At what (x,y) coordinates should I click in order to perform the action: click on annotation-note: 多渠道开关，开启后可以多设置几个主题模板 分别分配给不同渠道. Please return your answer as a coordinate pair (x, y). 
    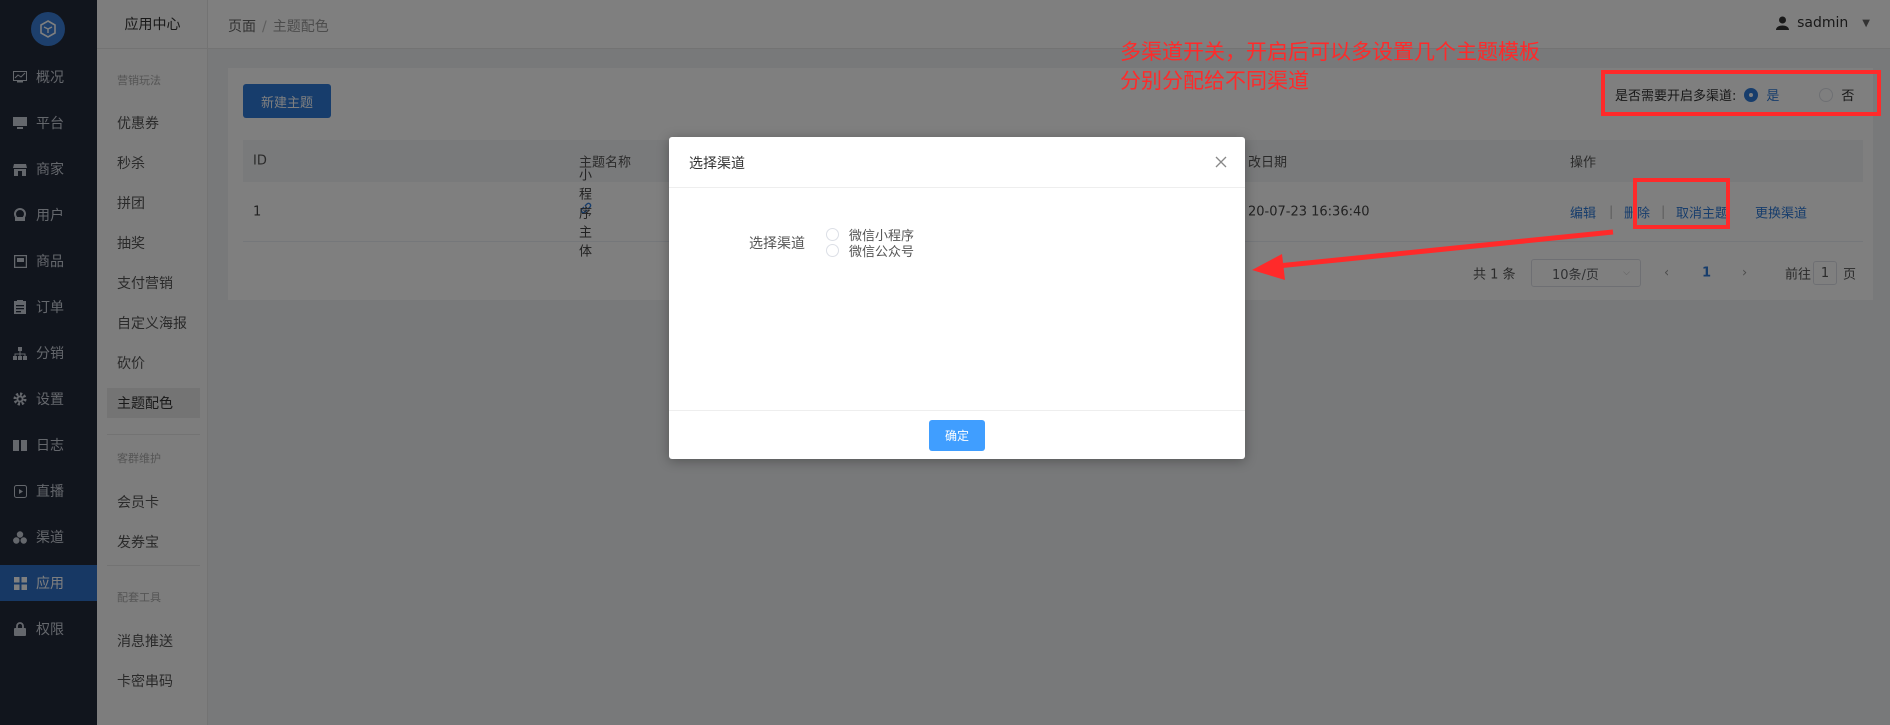
    Looking at the image, I should click on (1330, 67).